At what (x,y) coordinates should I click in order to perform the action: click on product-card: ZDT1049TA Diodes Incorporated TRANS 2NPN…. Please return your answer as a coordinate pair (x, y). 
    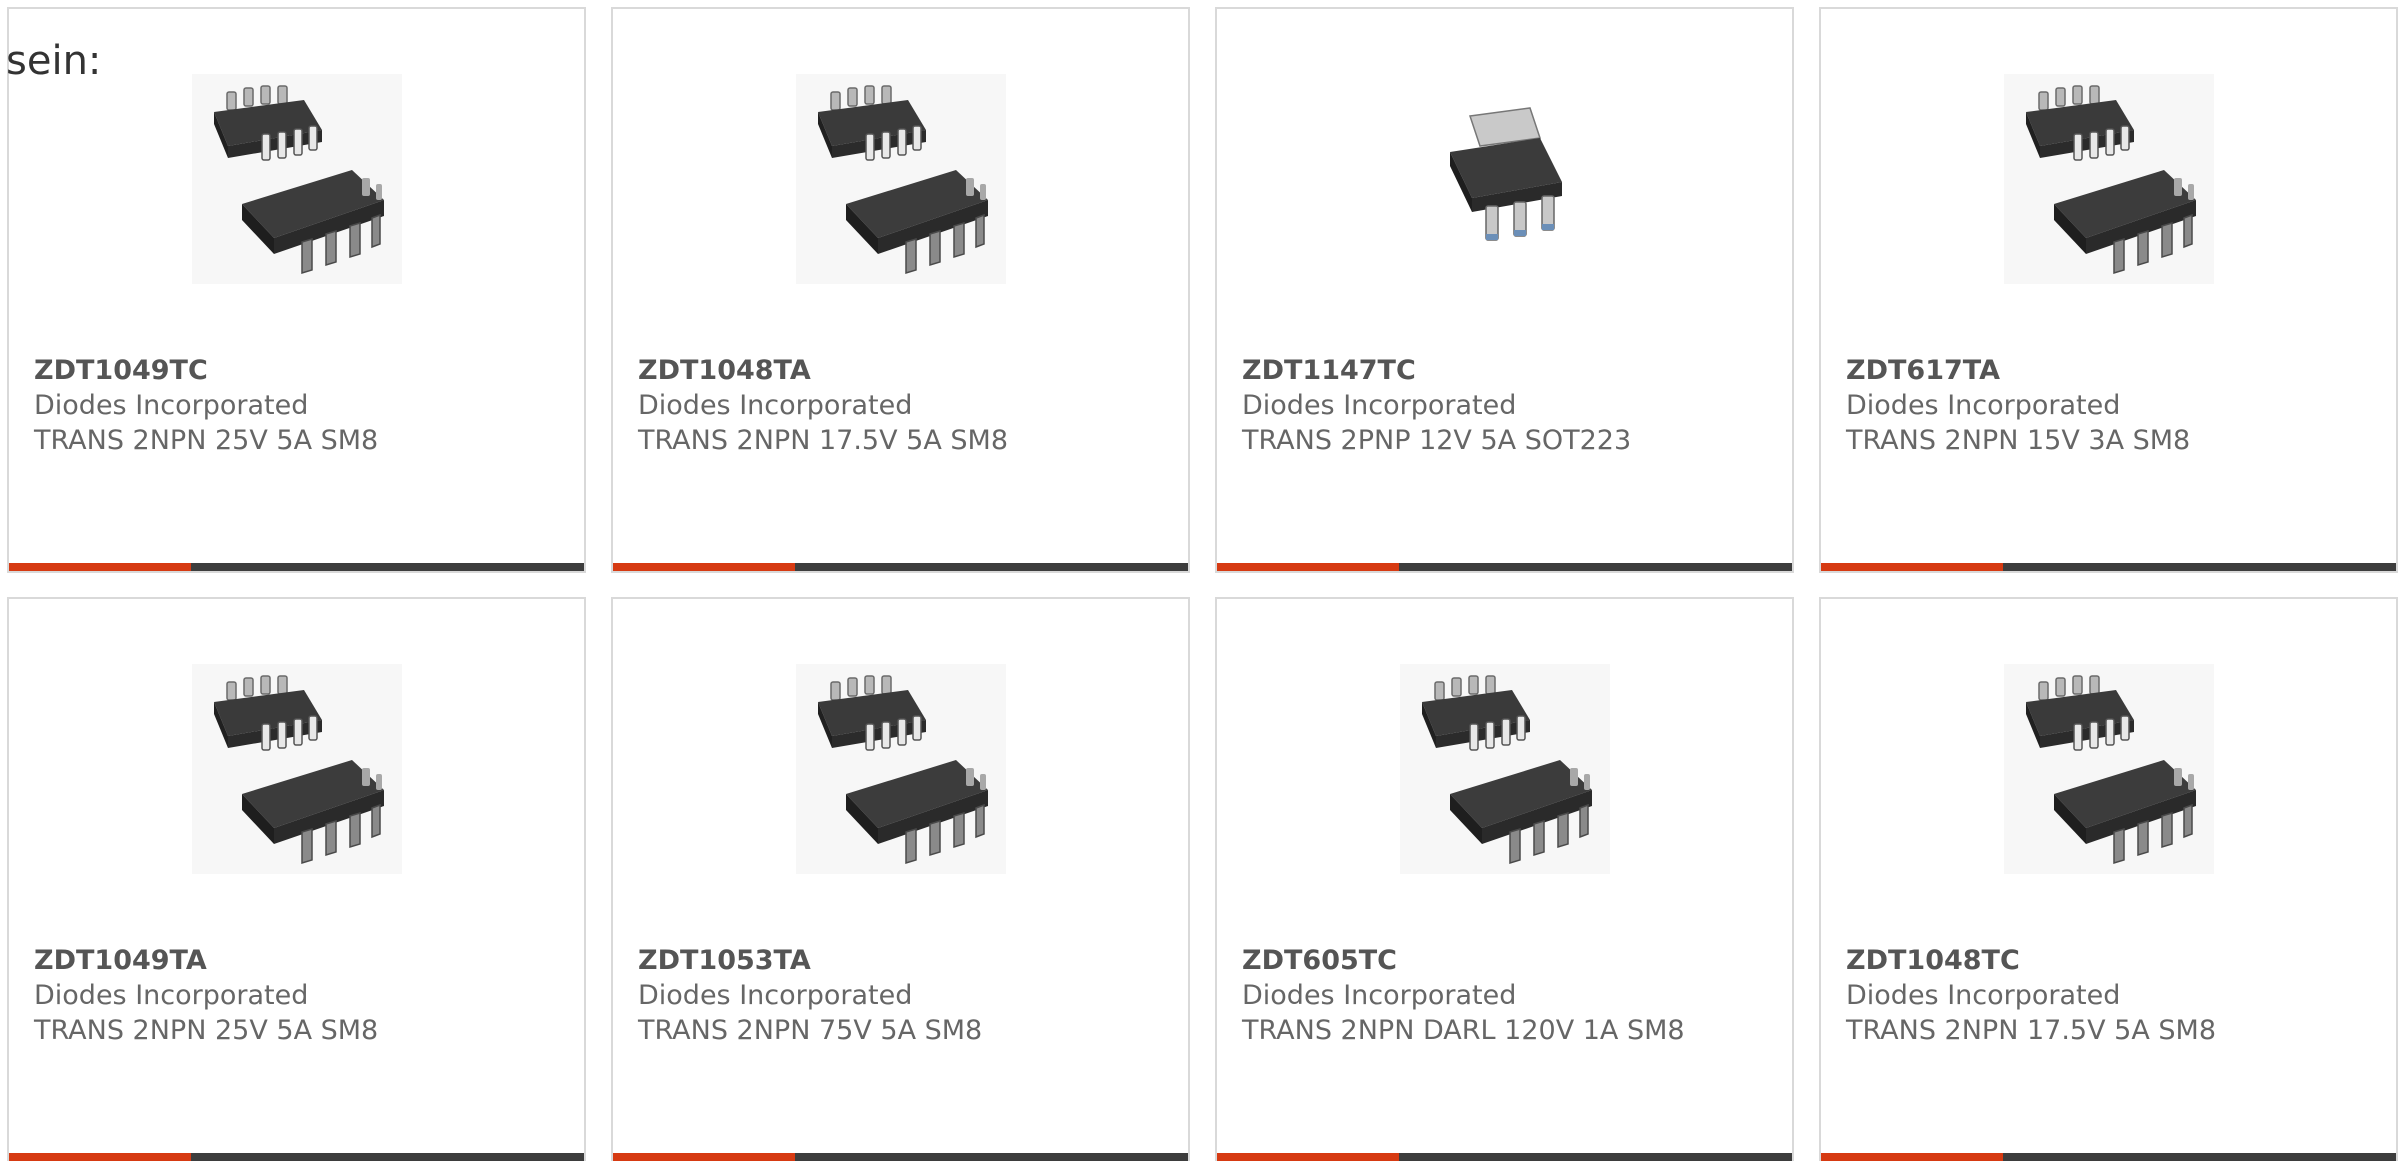
    Looking at the image, I should click on (296, 879).